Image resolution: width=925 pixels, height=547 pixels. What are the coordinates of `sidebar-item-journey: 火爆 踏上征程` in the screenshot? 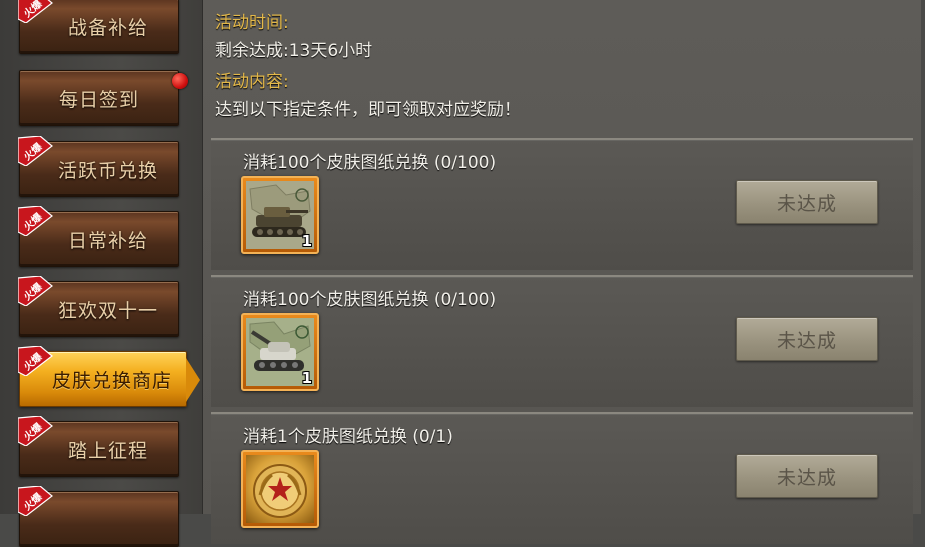 It's located at (98, 446).